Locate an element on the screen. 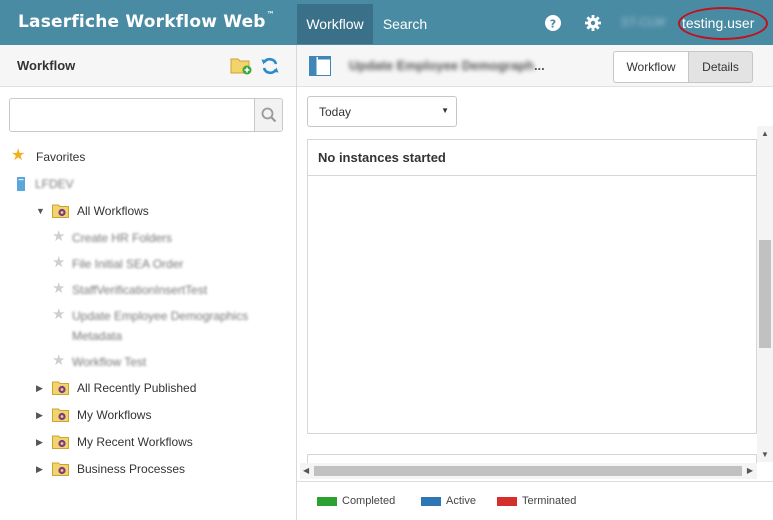 The image size is (773, 520). tree-item-folder: ▶ All Recently Published is located at coordinates (144, 388).